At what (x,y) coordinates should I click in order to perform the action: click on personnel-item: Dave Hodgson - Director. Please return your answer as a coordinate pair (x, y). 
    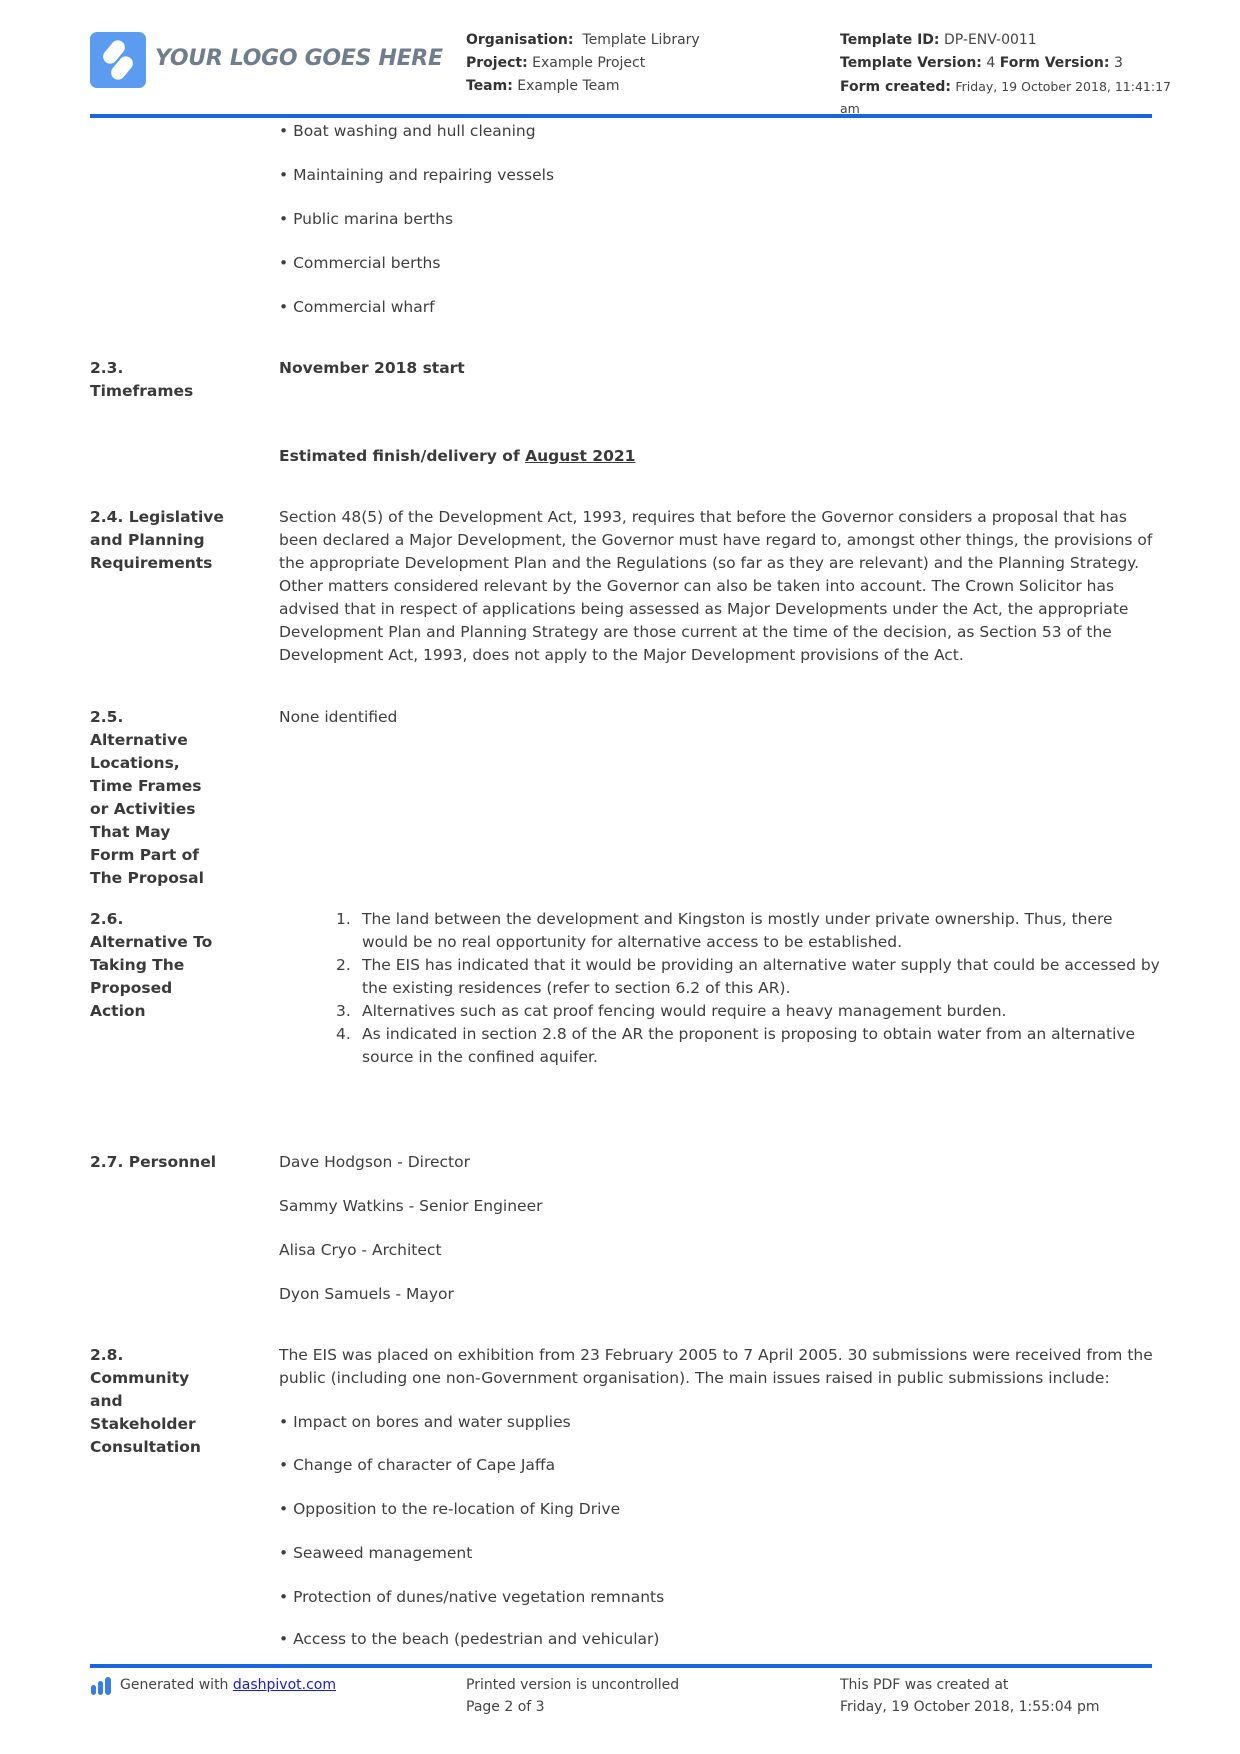
    Looking at the image, I should click on (374, 1162).